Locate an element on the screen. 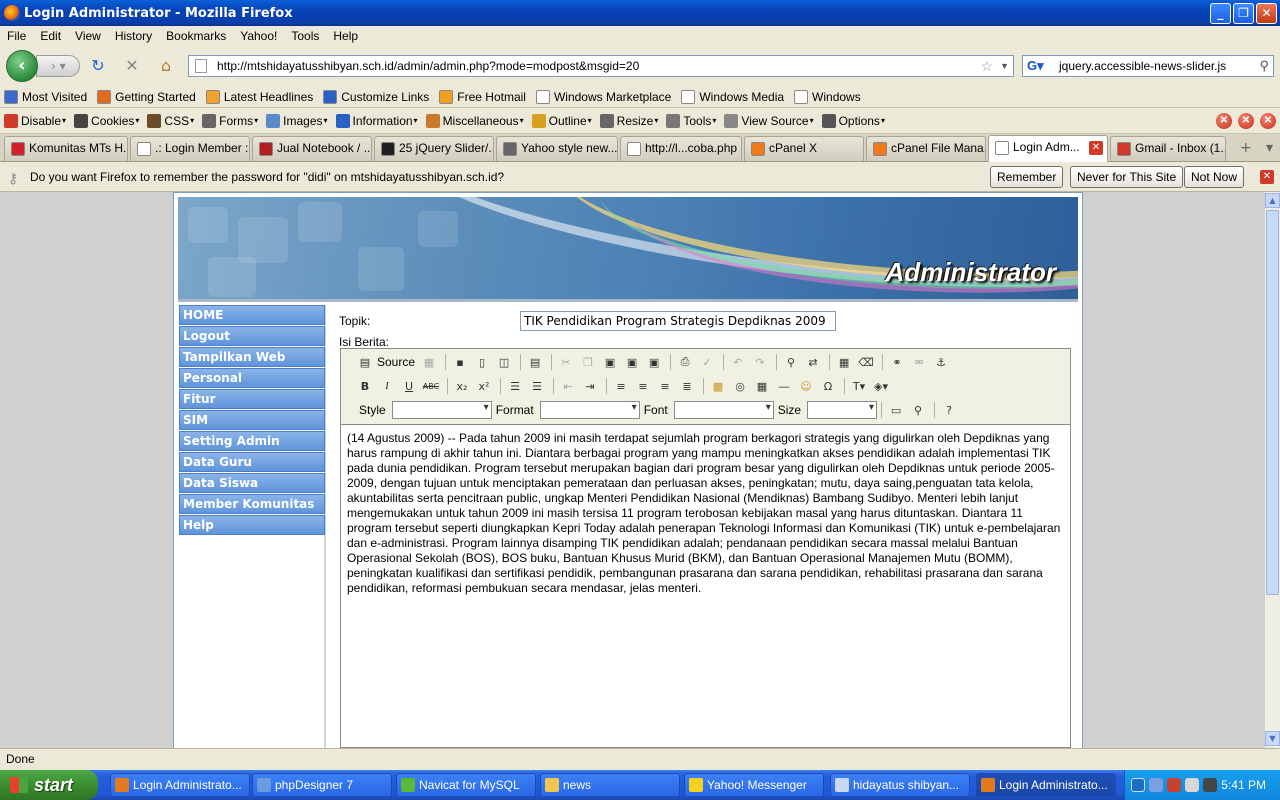 This screenshot has height=800, width=1280. link-icon: ⚭ is located at coordinates (897, 362).